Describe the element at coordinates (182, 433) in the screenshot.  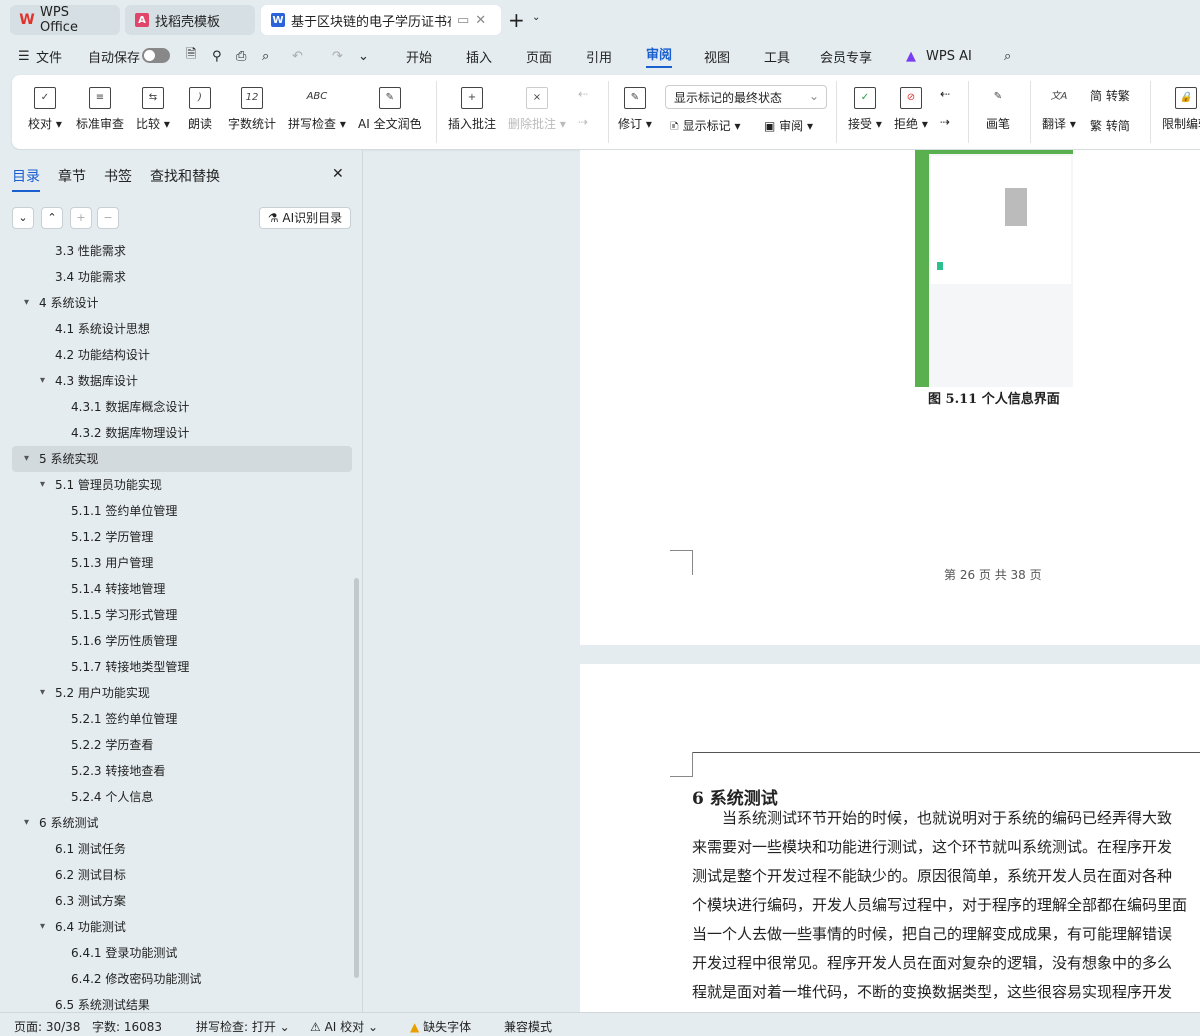
I see `toc-item: 4.3.2 数据库物理设计` at that location.